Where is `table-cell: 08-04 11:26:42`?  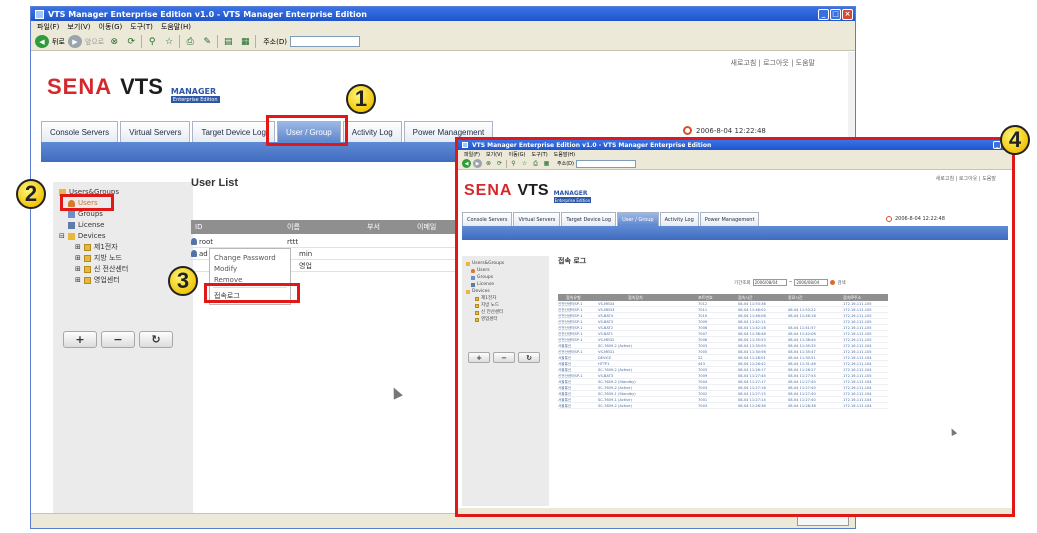
table-cell: 08-04 11:26:42 is located at coordinates (752, 363).